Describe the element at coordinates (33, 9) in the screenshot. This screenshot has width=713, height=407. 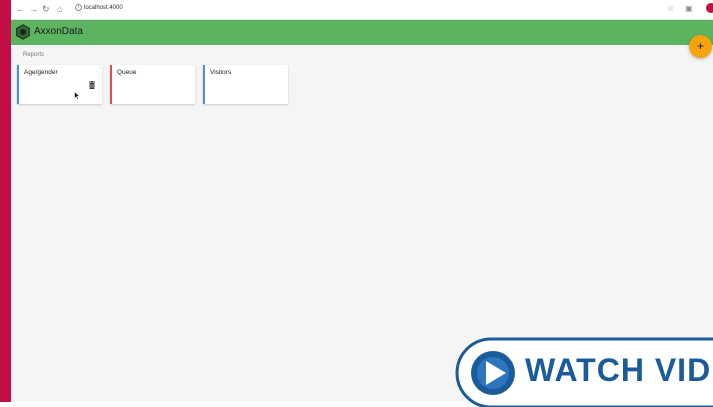
I see `forward-icon: →` at that location.